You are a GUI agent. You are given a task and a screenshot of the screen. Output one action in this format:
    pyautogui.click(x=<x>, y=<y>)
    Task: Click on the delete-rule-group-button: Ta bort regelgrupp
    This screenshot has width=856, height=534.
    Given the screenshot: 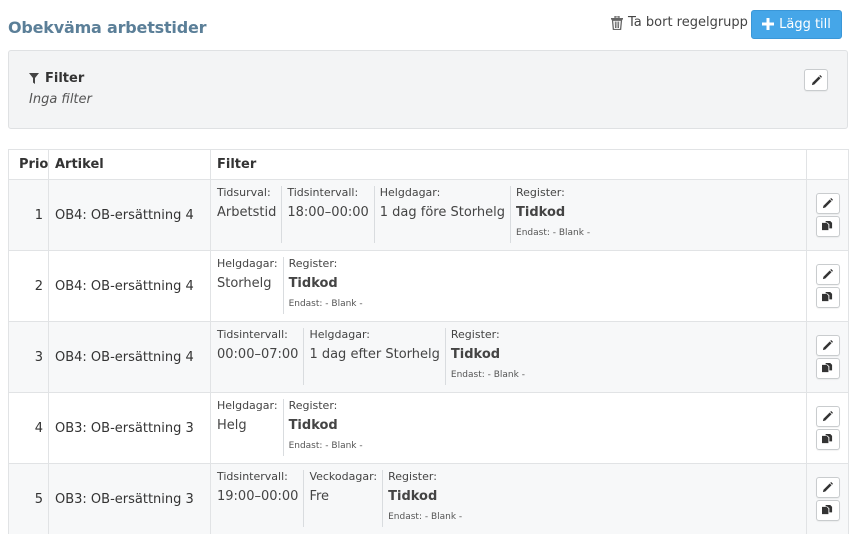 What is the action you would take?
    pyautogui.click(x=679, y=22)
    